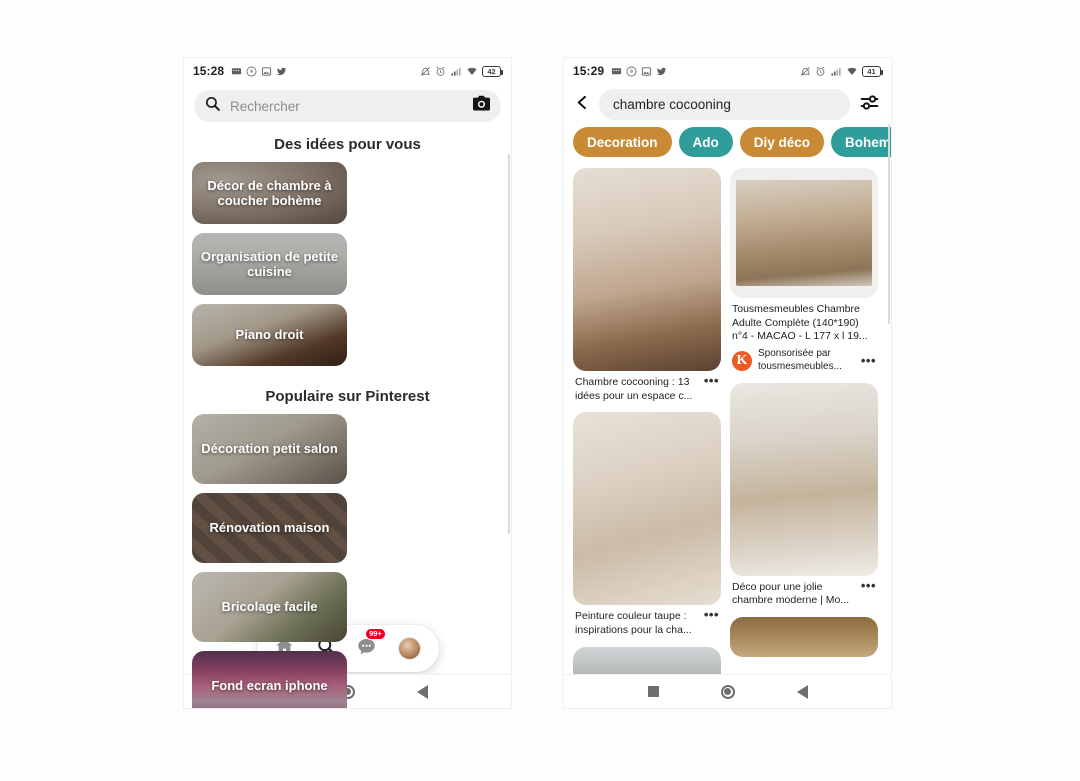 This screenshot has height=781, width=1080. I want to click on idea-card-label: Rénovation maison, so click(269, 528).